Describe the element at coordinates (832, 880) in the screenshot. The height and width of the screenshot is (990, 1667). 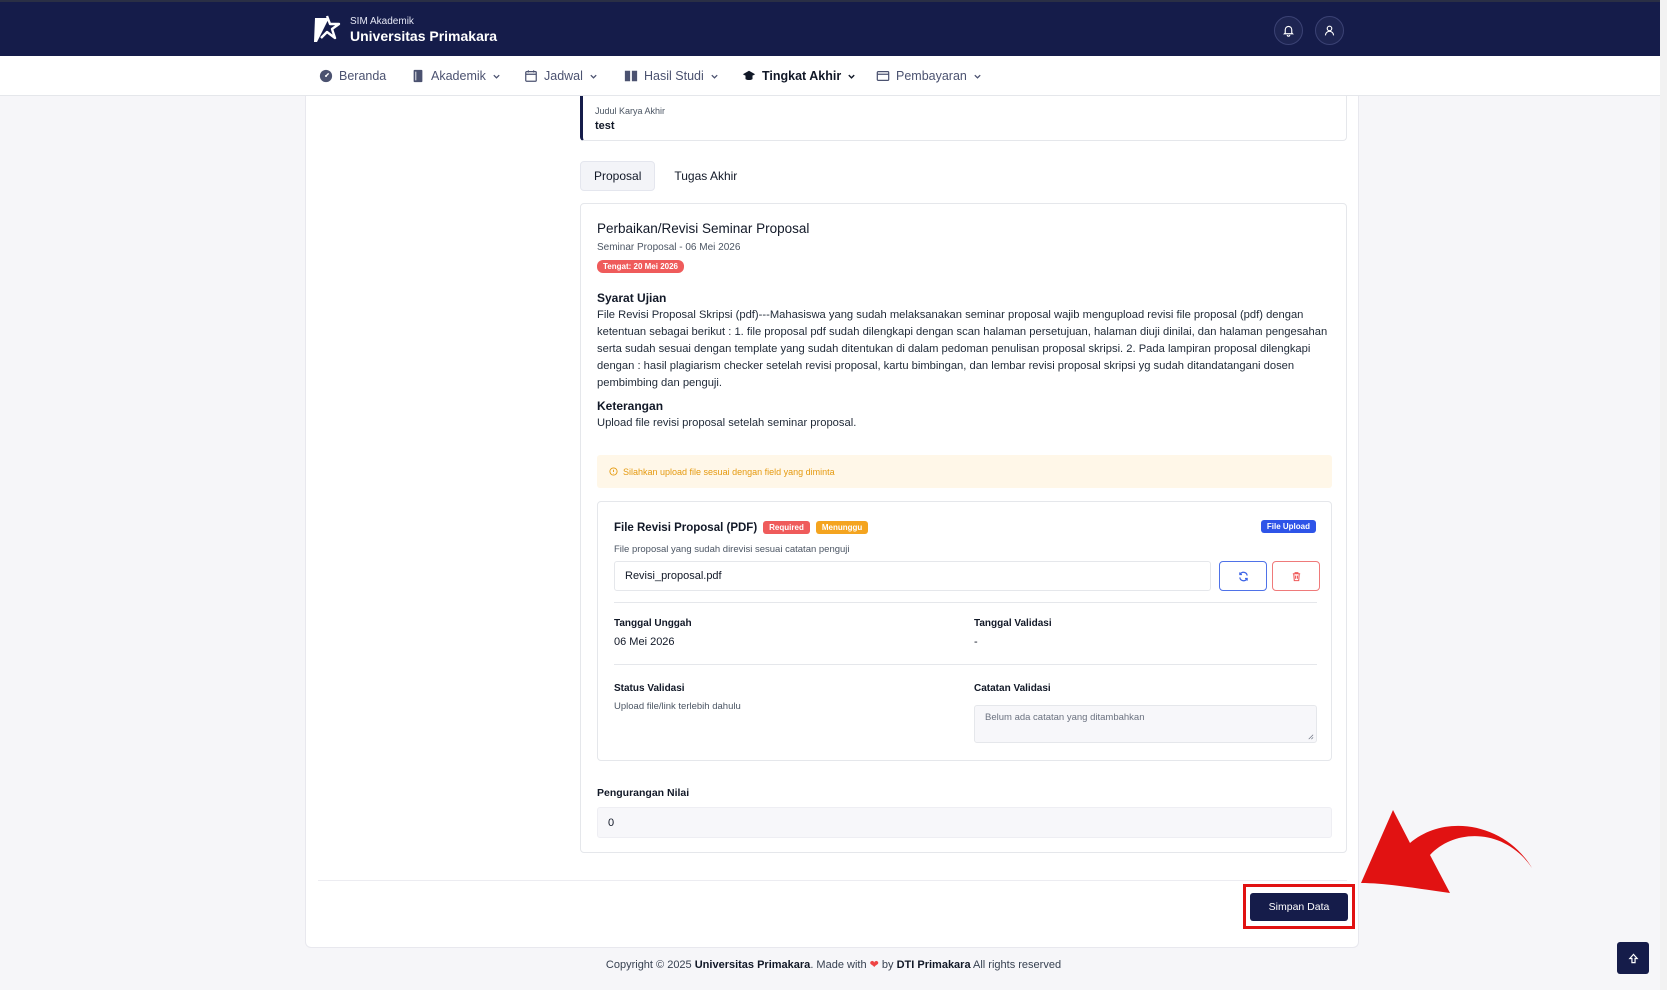
I see `footer-divider` at that location.